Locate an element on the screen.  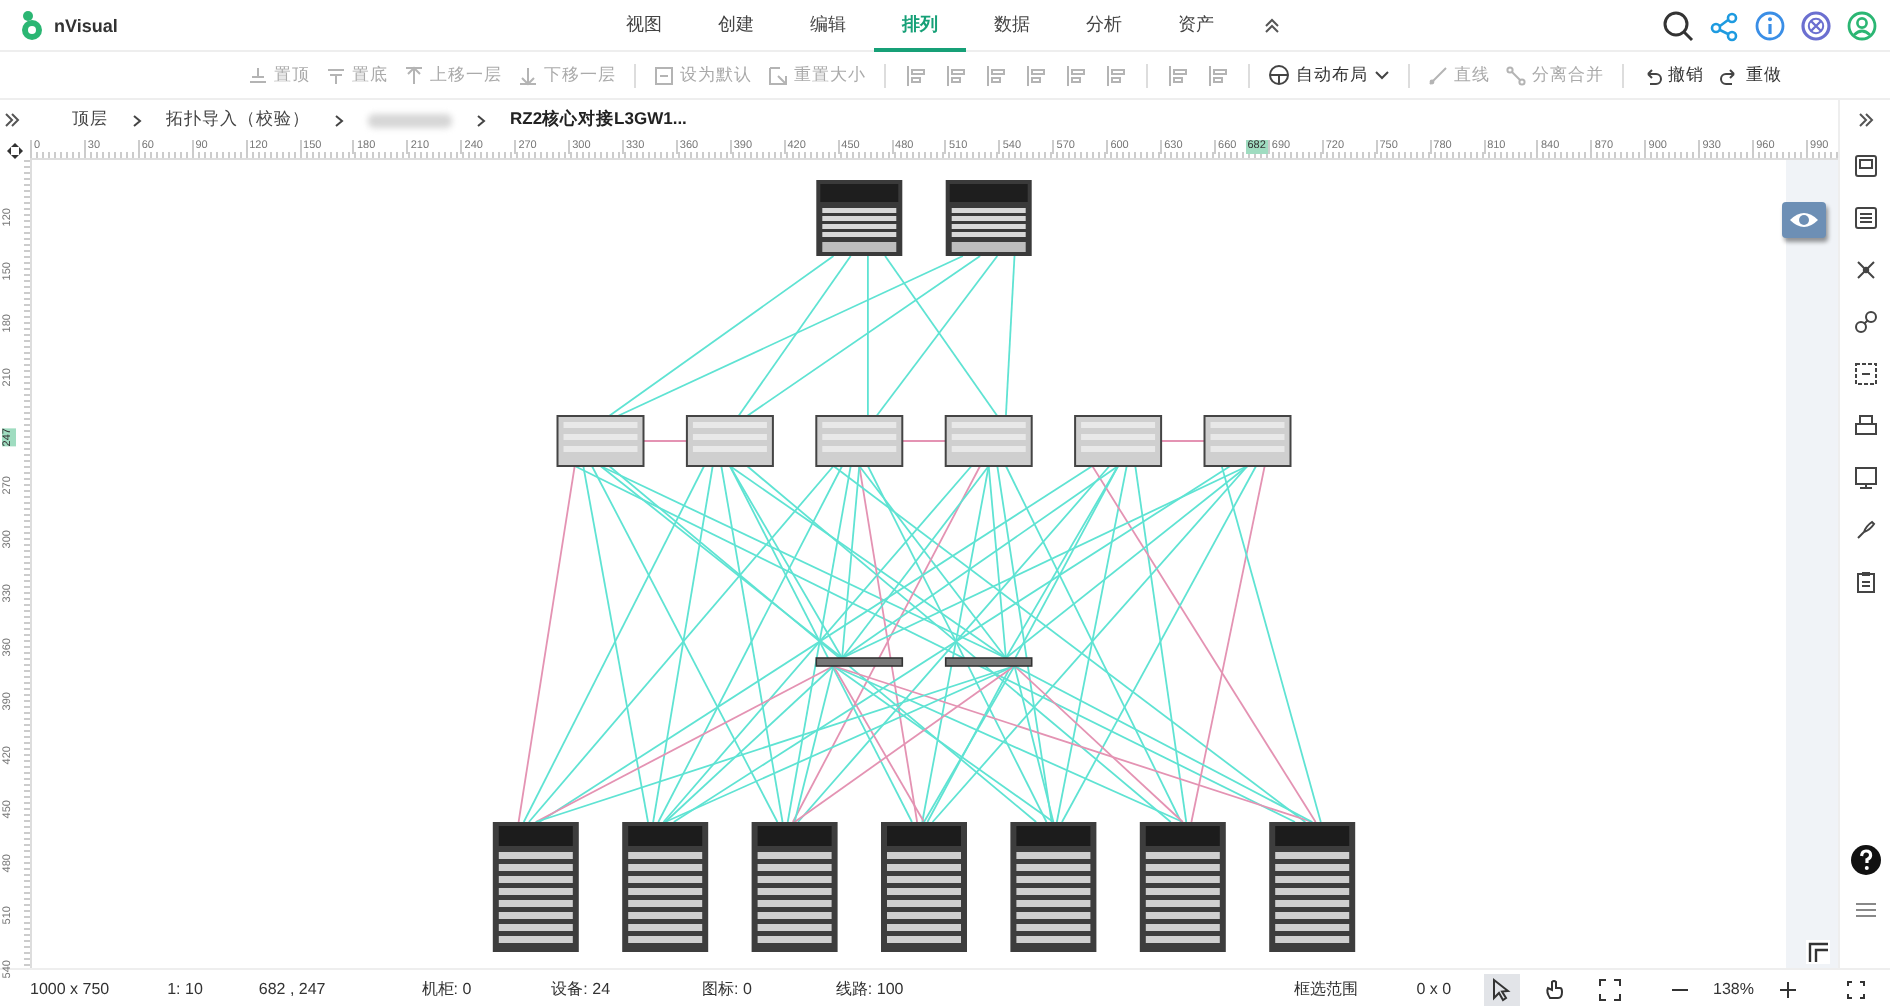
fullscreen-icon is located at coordinates (1609, 989).